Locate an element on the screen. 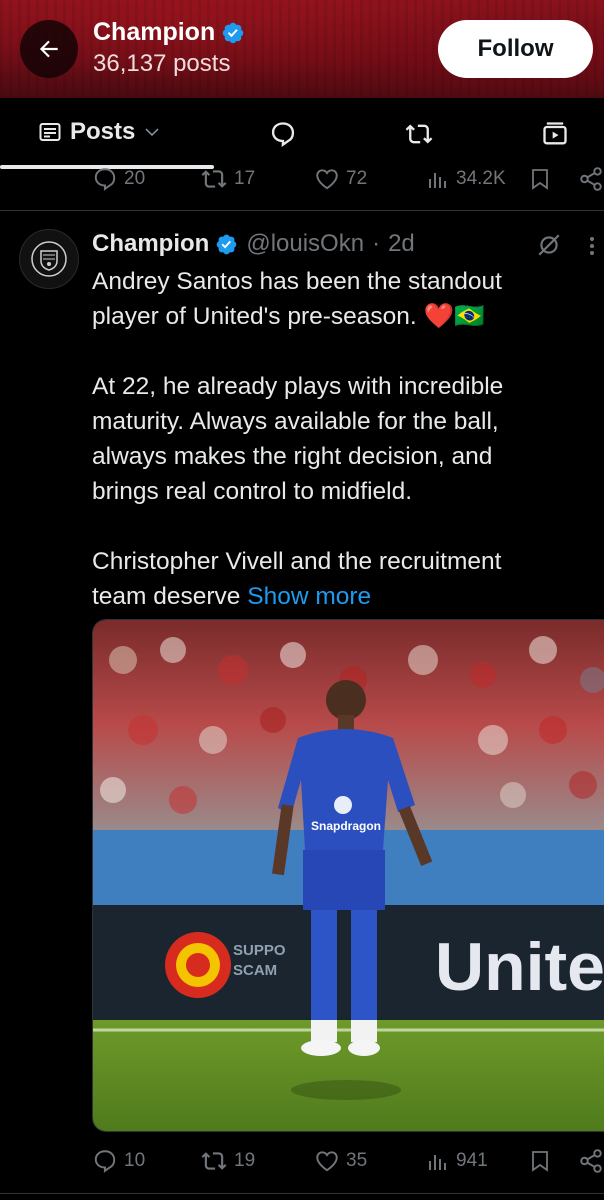 Image resolution: width=604 pixels, height=1200 pixels. chevron-down-icon is located at coordinates (152, 132).